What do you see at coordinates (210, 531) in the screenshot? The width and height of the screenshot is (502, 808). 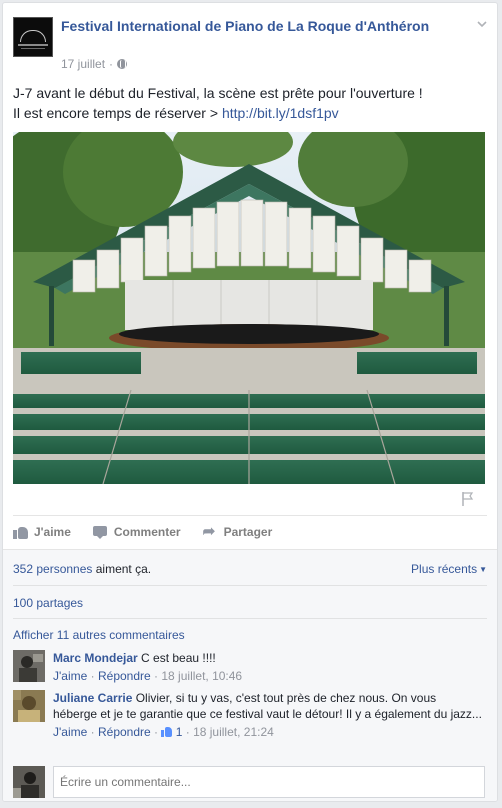 I see `share-icon` at bounding box center [210, 531].